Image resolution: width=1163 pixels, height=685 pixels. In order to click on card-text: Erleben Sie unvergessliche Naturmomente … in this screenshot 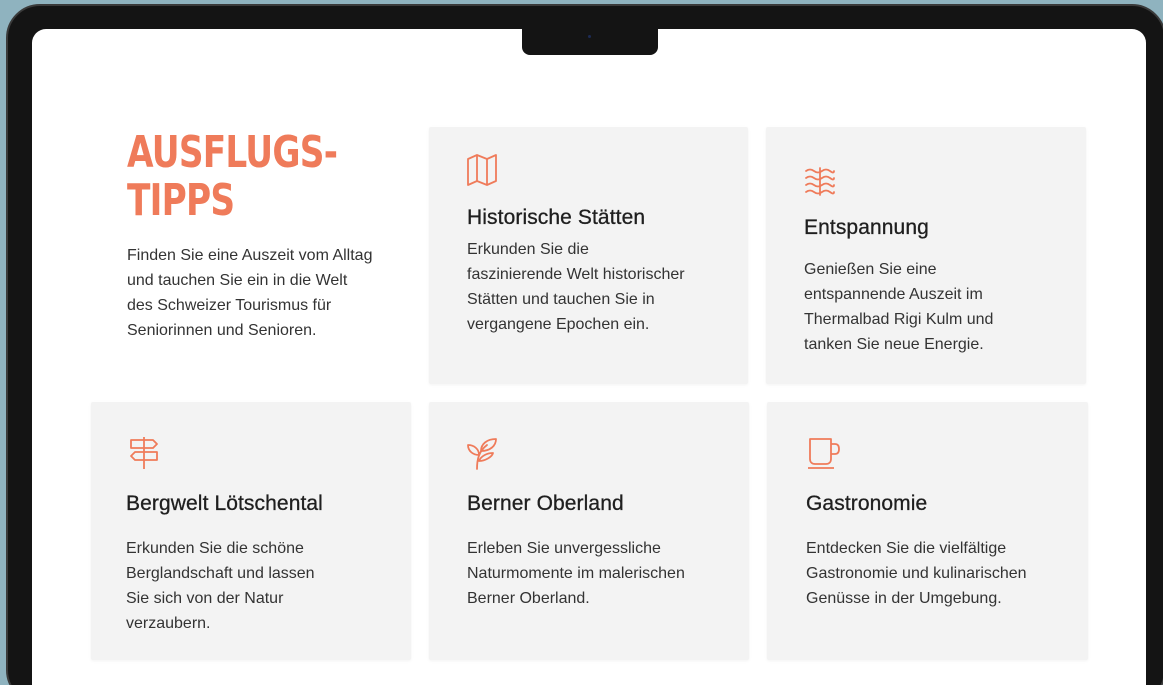, I will do `click(576, 573)`.